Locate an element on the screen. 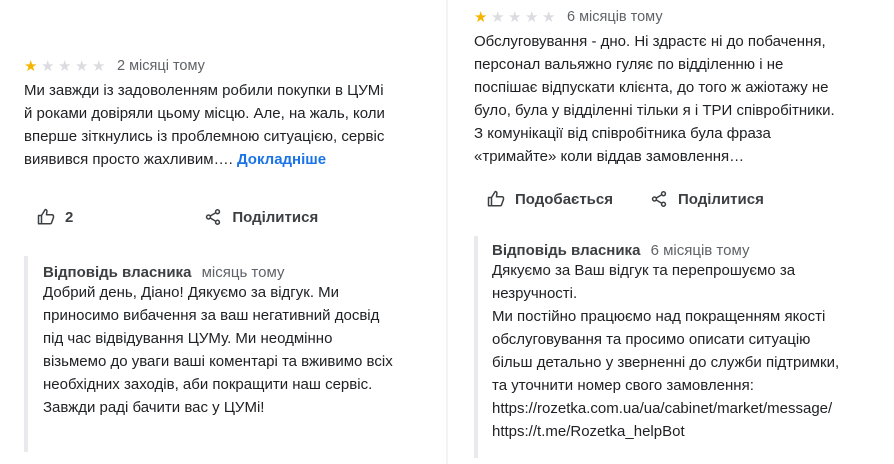 This screenshot has width=894, height=464. review-actions: Подобається Поділитися is located at coordinates (625, 199).